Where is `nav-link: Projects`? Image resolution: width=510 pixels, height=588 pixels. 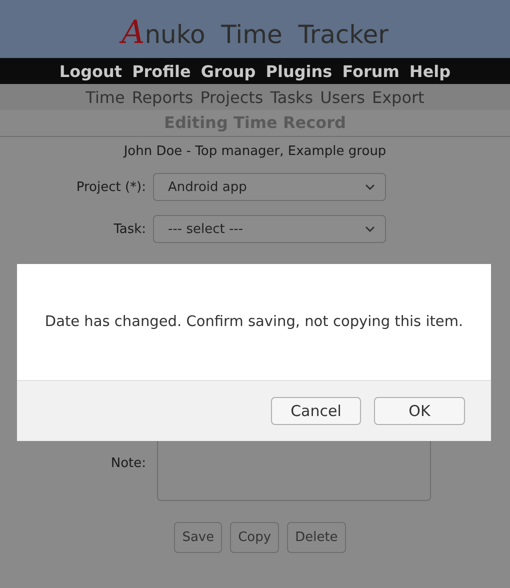 nav-link: Projects is located at coordinates (232, 97).